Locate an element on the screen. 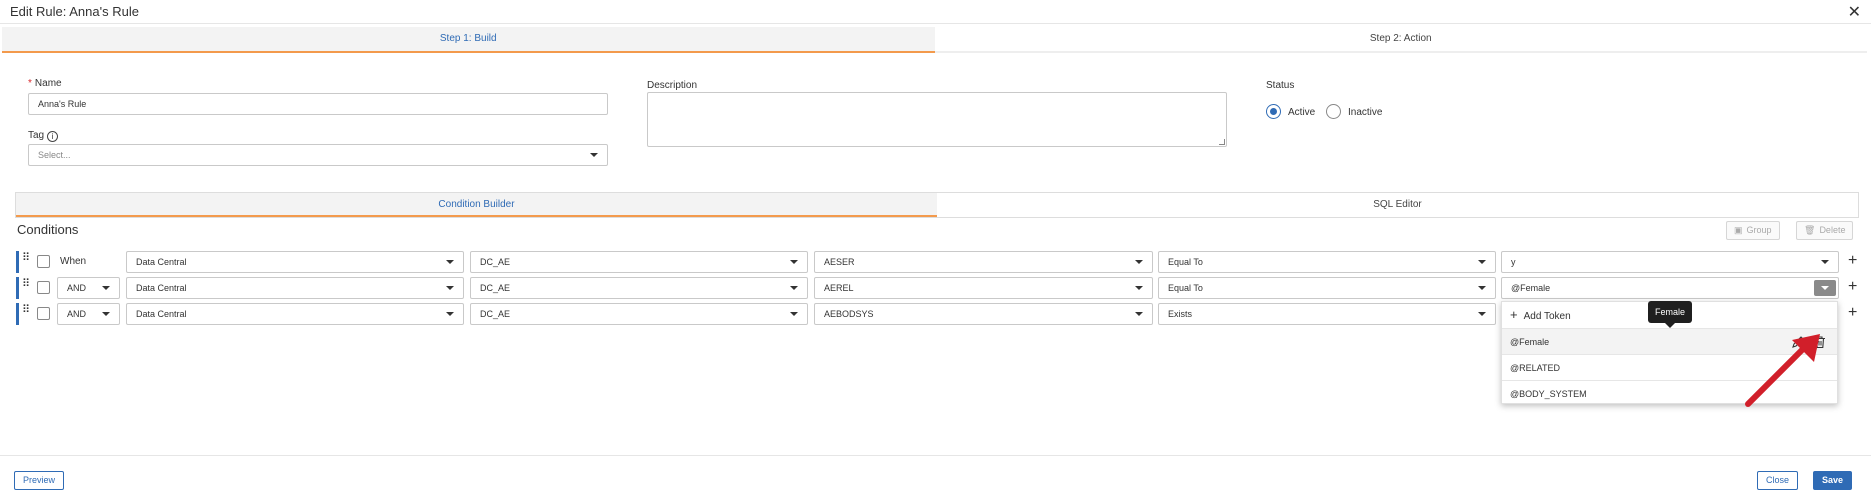 This screenshot has height=500, width=1871. group-button: ▣ Group is located at coordinates (1753, 230).